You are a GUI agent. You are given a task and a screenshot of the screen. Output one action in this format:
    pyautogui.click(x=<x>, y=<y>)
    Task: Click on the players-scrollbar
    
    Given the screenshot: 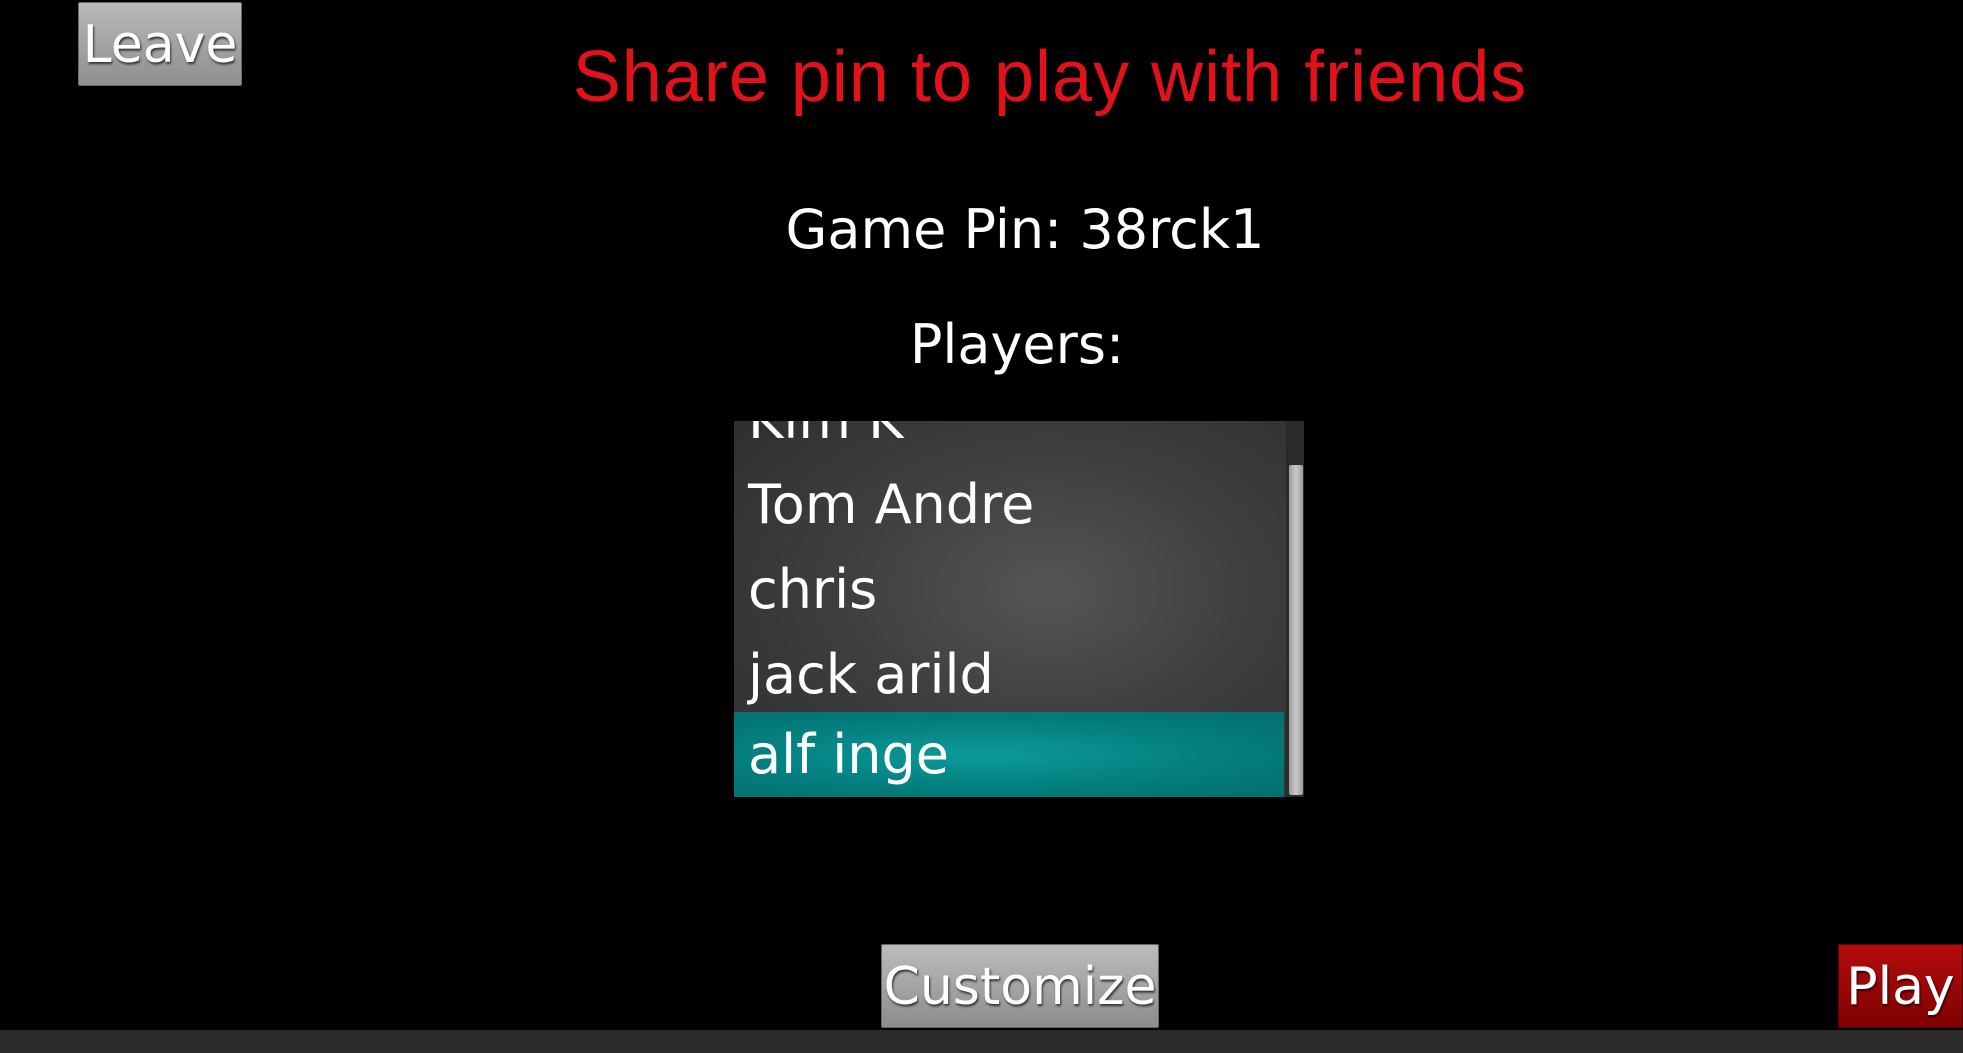 What is the action you would take?
    pyautogui.click(x=1295, y=609)
    